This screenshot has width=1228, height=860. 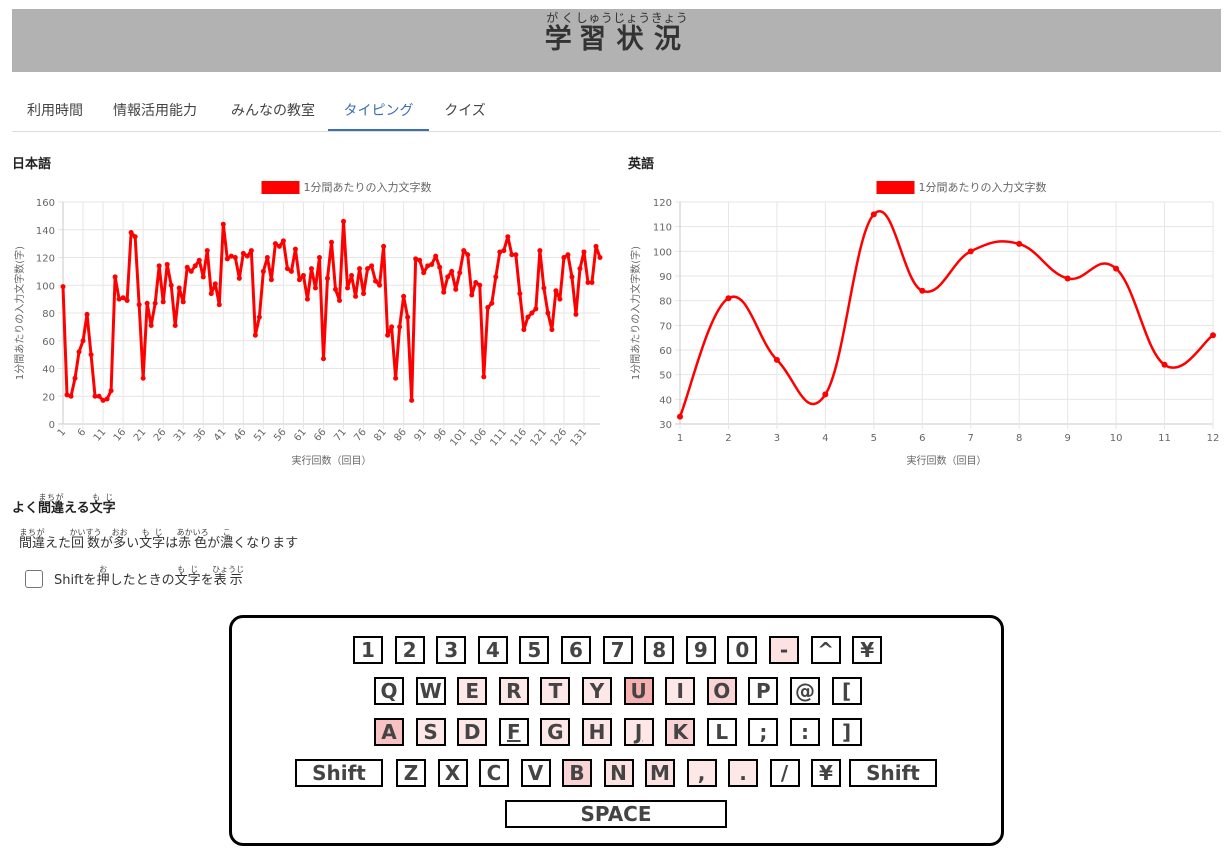 I want to click on ja-chart-x-tick-label: 36, so click(x=200, y=435).